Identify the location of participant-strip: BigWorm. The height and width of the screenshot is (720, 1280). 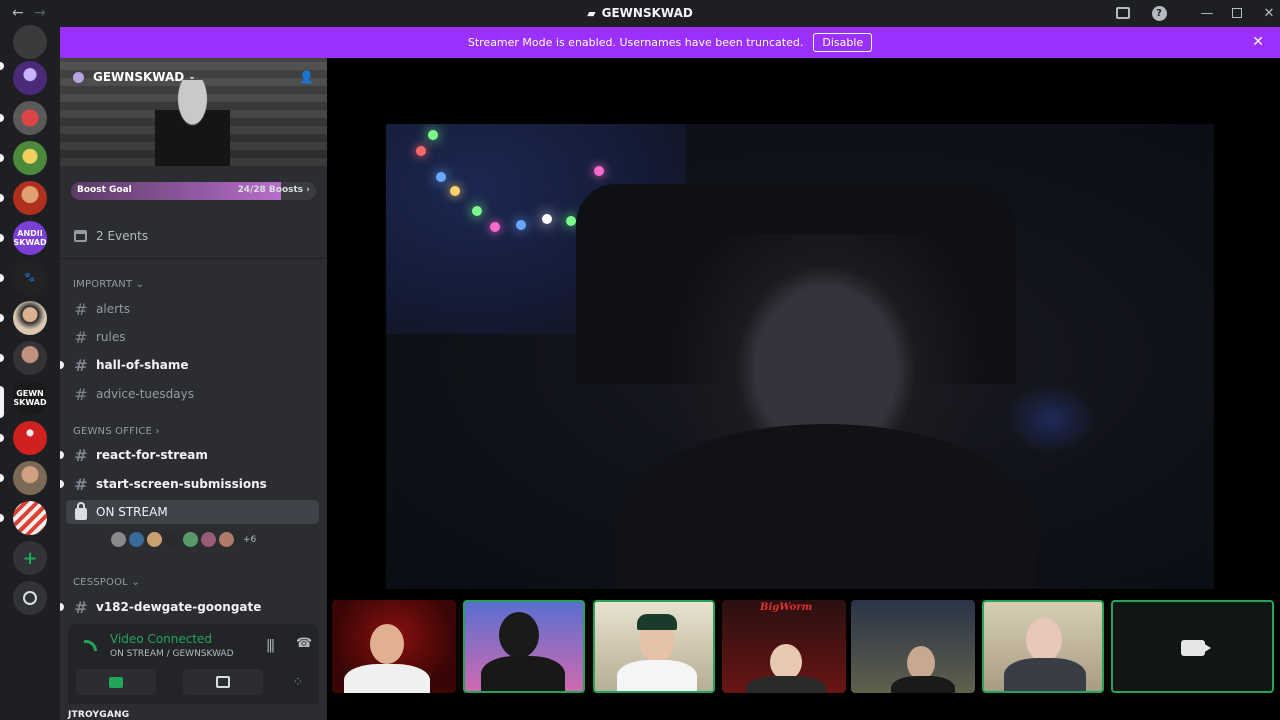
(803, 646).